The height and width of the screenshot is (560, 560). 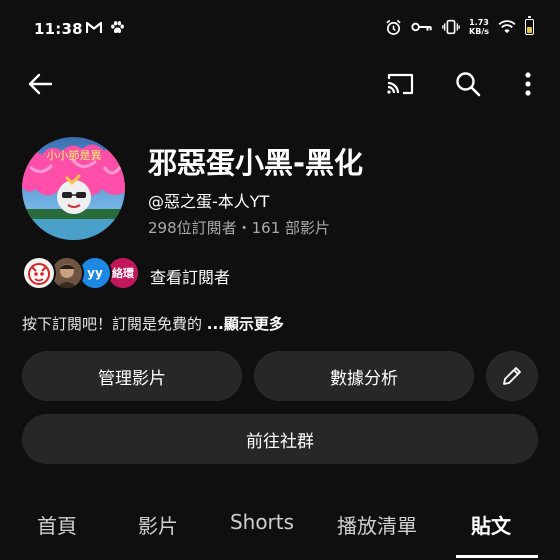 What do you see at coordinates (190, 276) in the screenshot?
I see `view-subscribers-link: 查看訂閱者` at bounding box center [190, 276].